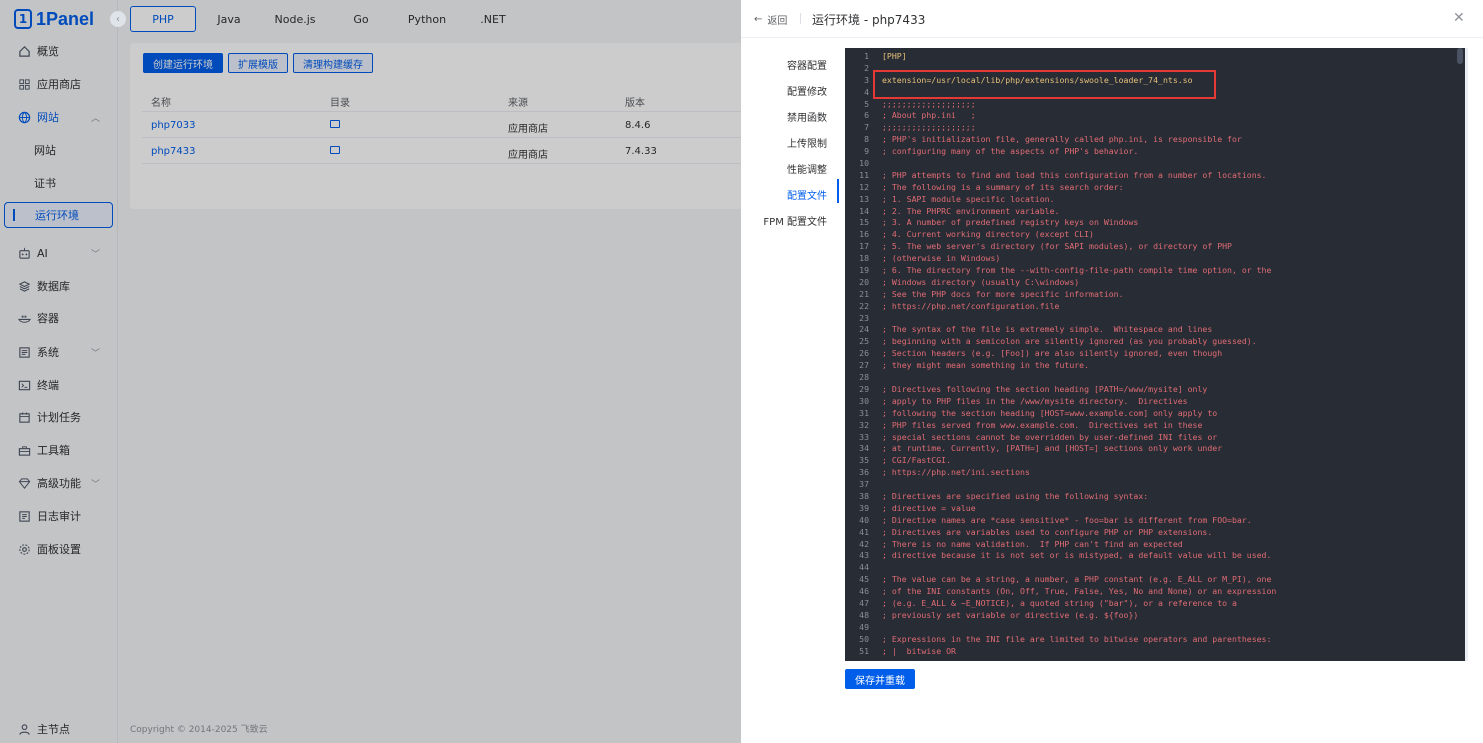 Image resolution: width=1483 pixels, height=743 pixels. I want to click on line-number: 49, so click(864, 626).